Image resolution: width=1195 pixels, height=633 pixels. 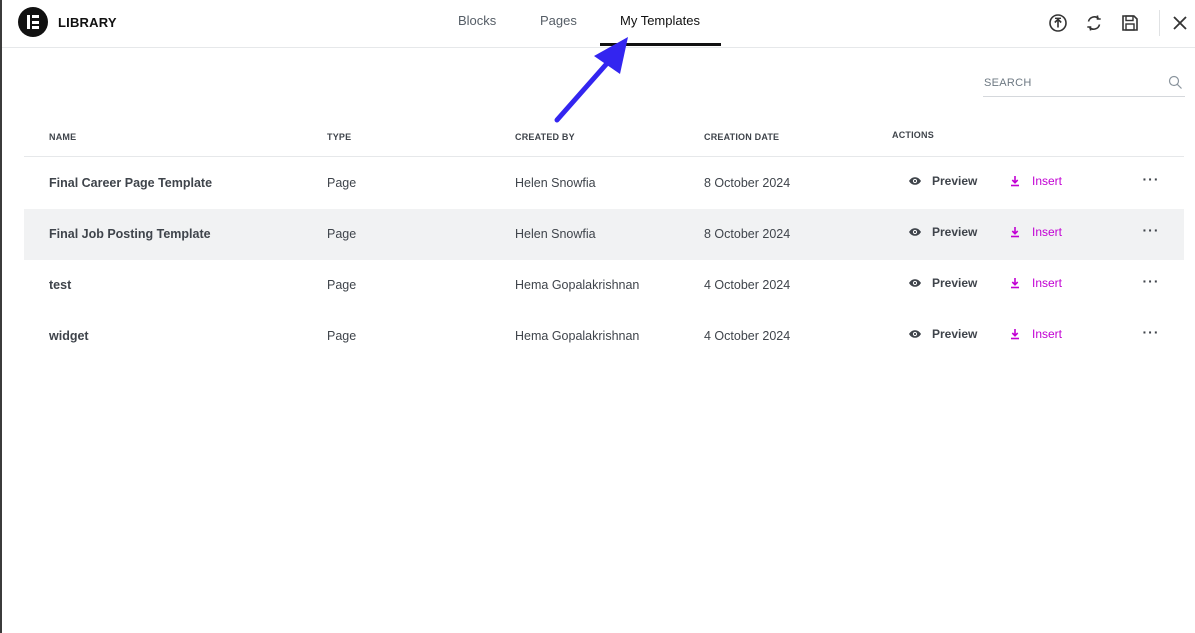 I want to click on close-icon, so click(x=1180, y=23).